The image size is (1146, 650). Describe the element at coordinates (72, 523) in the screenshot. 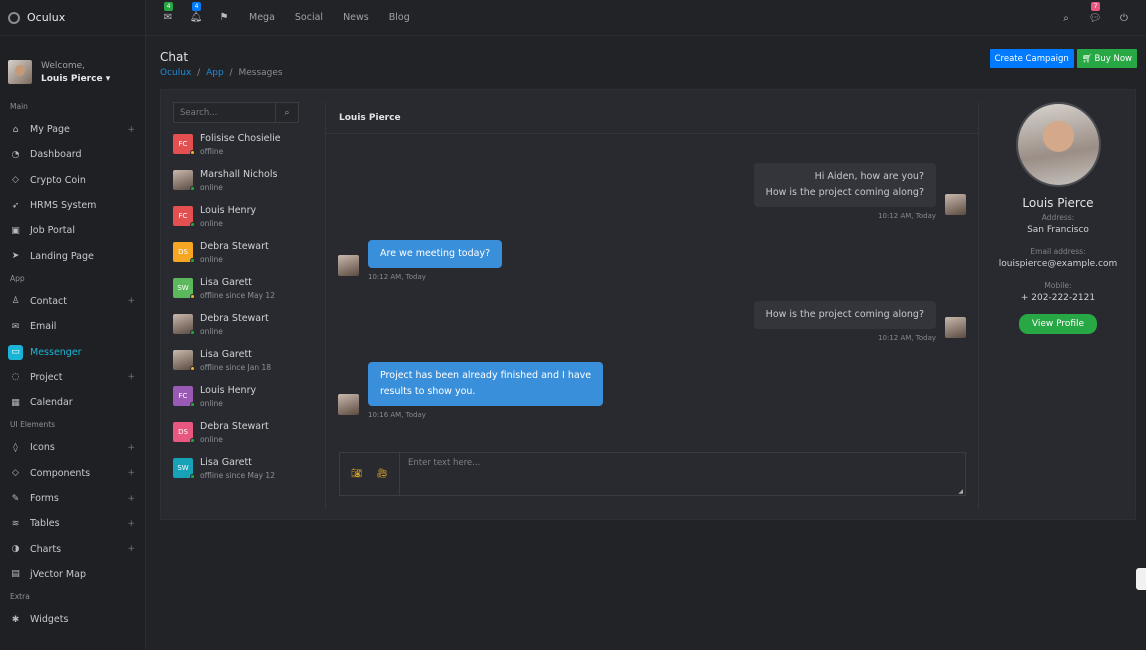

I see `sidebar-item-tables: ≋ Tables +` at that location.